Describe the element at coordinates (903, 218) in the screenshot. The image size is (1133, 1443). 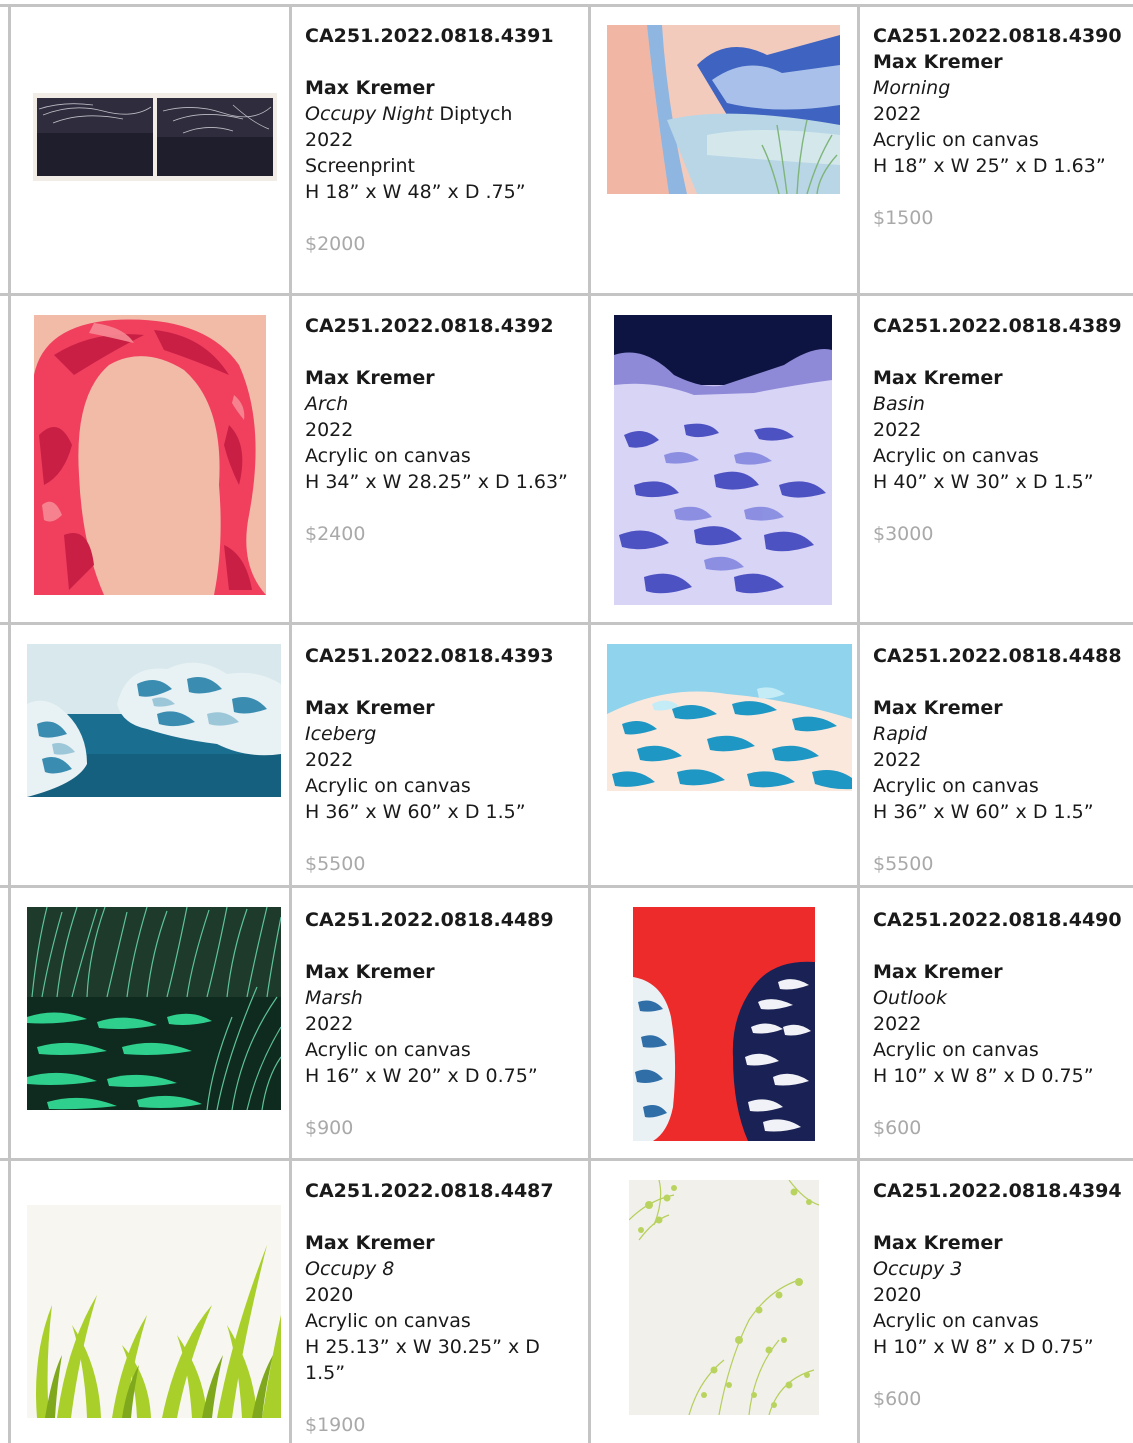
I see `artwork-price: $1500` at that location.